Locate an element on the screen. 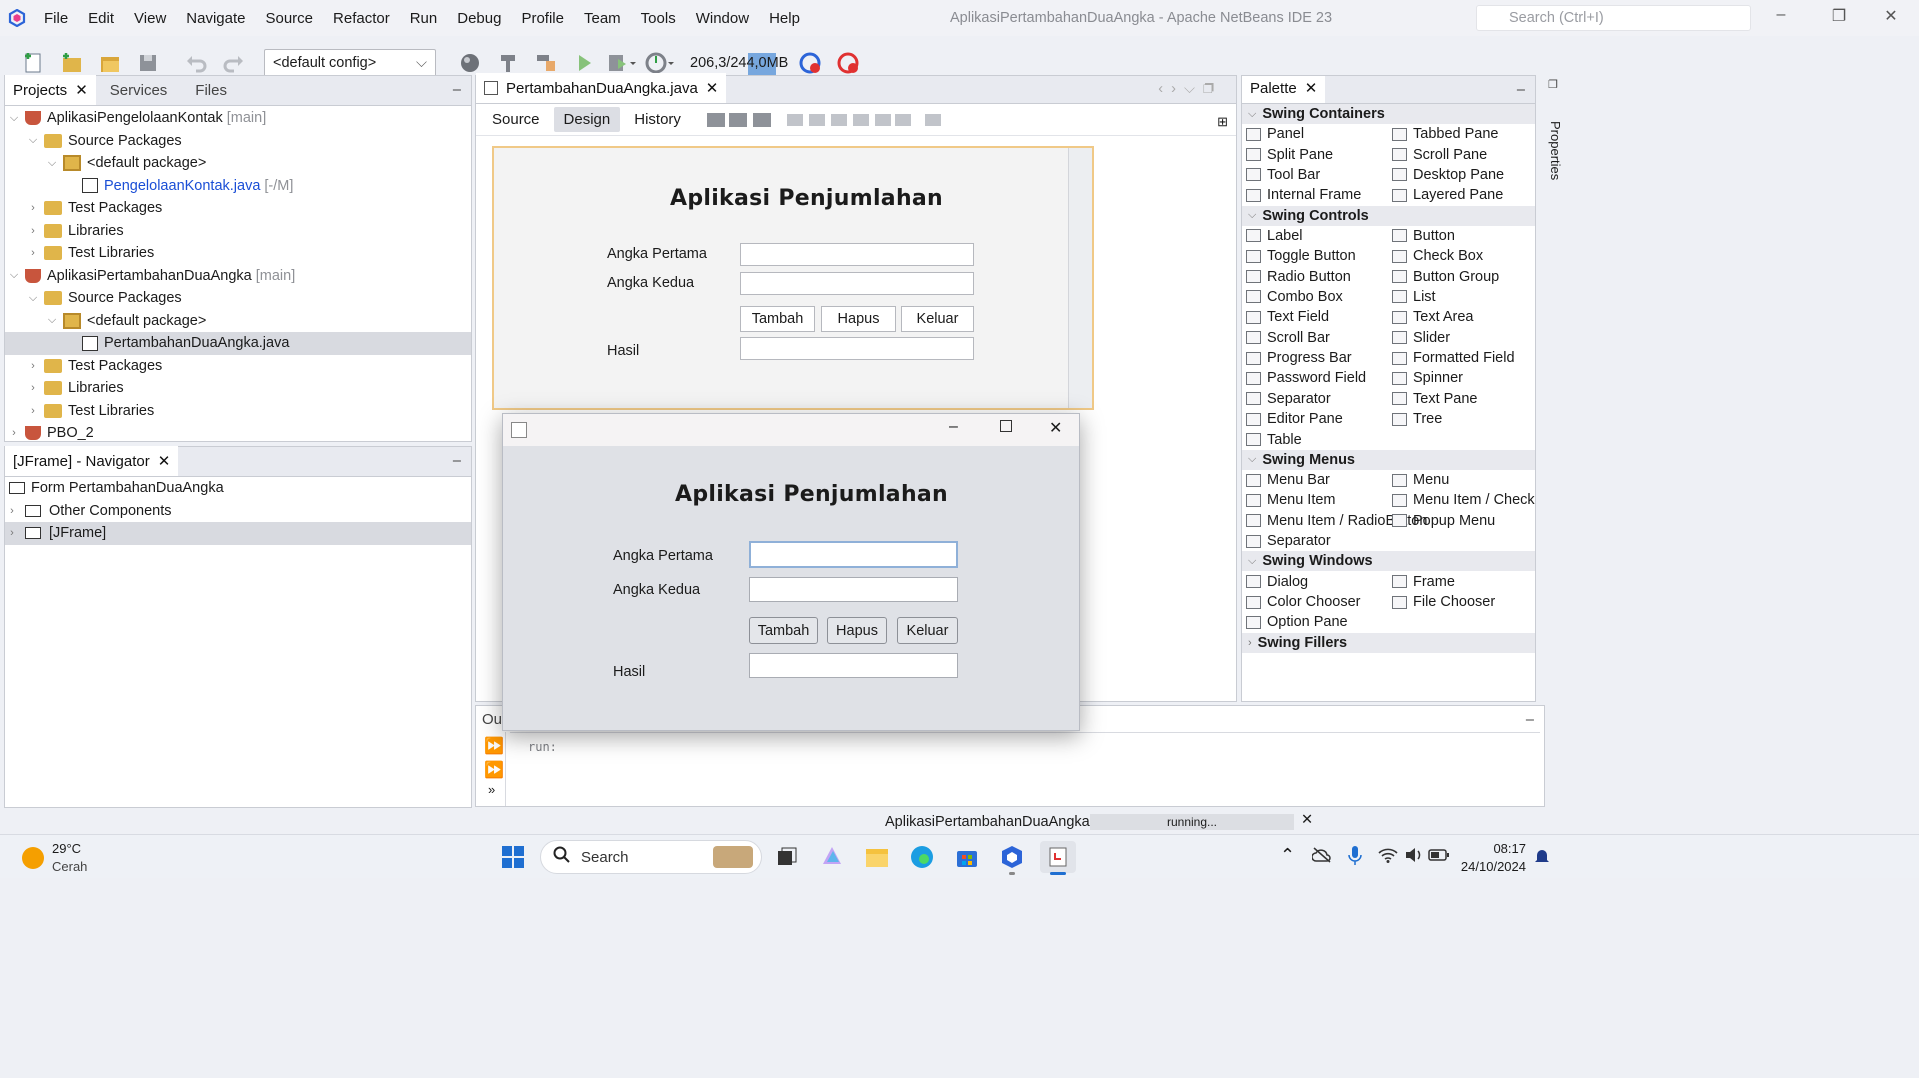 This screenshot has width=1919, height=1078. menu-window: Window is located at coordinates (722, 18).